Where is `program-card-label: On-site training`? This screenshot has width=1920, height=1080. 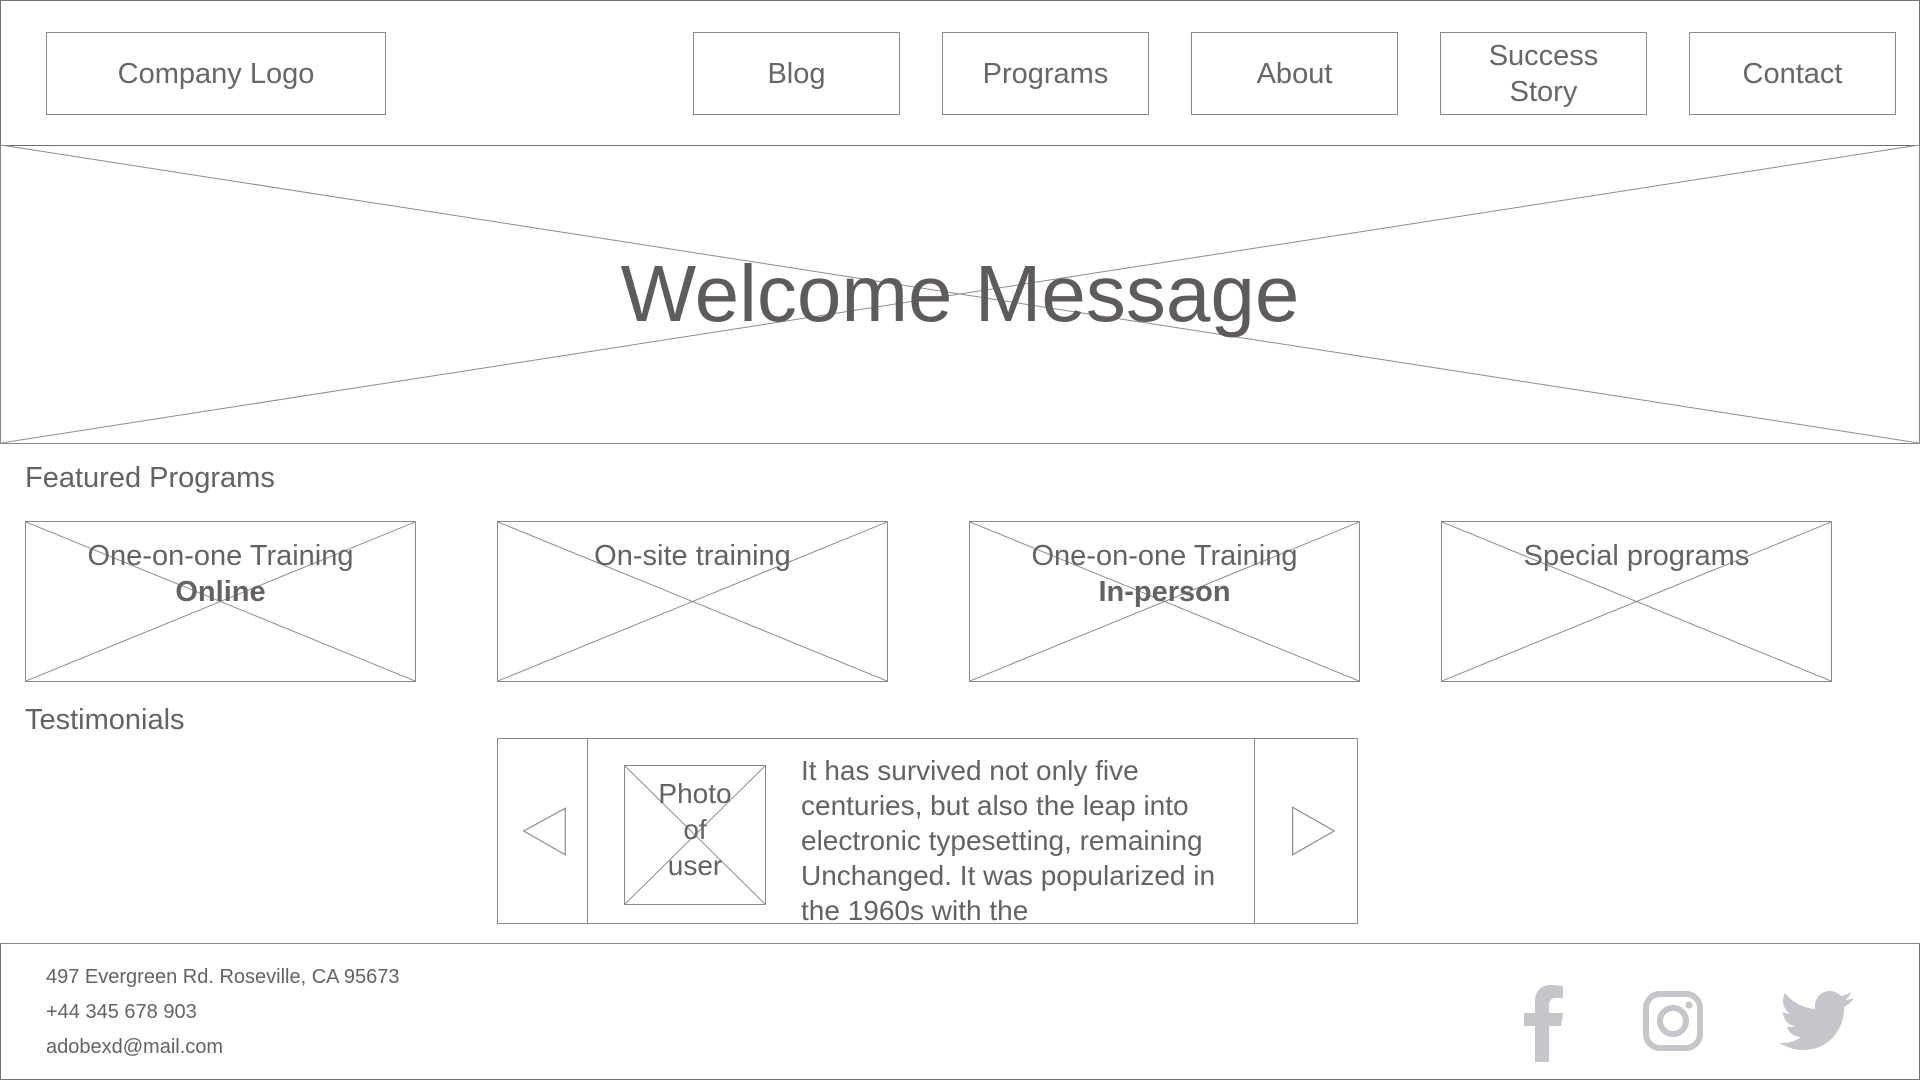
program-card-label: On-site training is located at coordinates (692, 556).